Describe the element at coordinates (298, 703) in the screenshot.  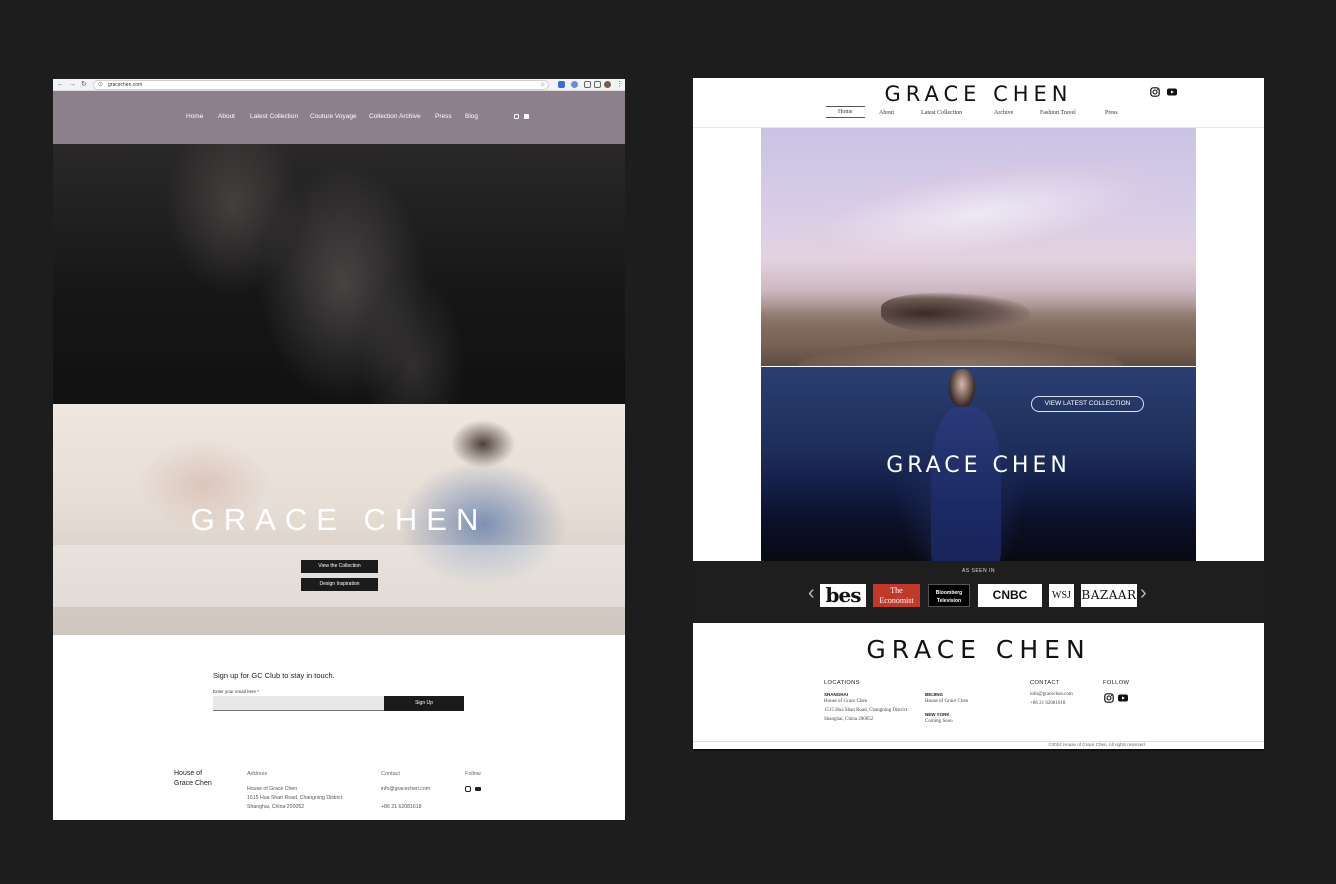
I see `email-input` at that location.